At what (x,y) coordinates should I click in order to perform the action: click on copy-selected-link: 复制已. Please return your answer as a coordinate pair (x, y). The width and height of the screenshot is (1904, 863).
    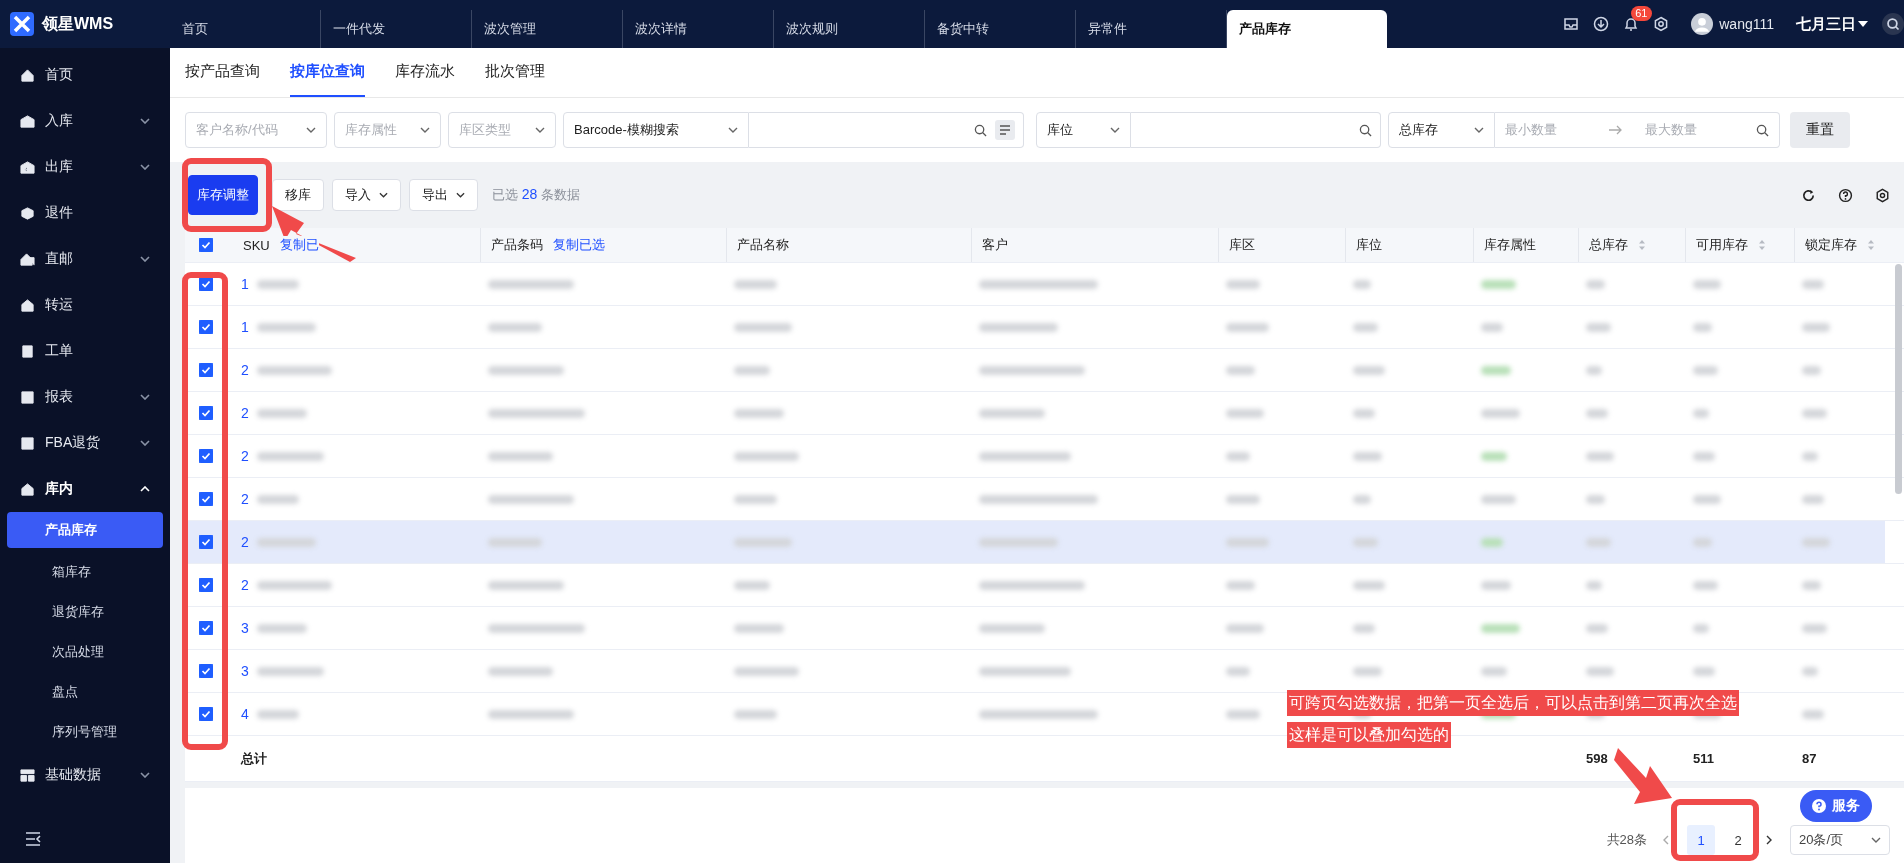
    Looking at the image, I should click on (299, 245).